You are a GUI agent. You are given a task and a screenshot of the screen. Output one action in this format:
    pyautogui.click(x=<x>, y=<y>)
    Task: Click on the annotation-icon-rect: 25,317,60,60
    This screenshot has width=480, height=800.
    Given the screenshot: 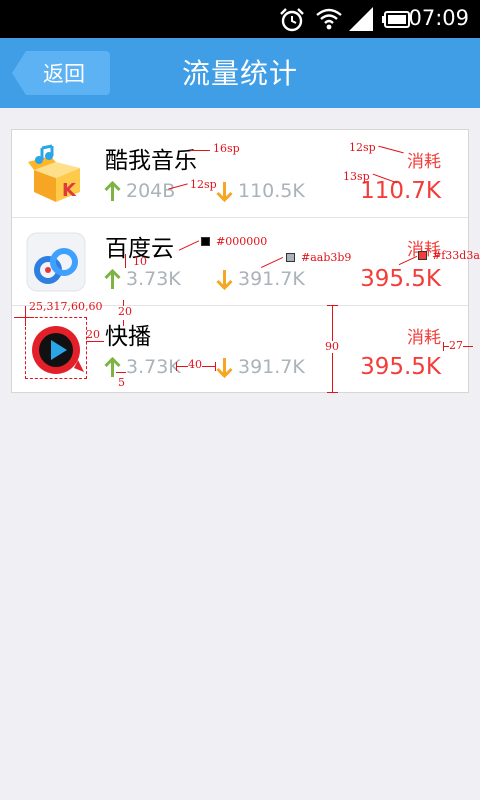 What is the action you would take?
    pyautogui.click(x=66, y=306)
    